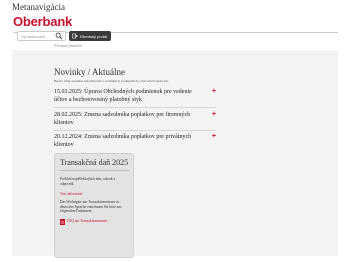 This screenshot has width=350, height=262. What do you see at coordinates (68, 45) in the screenshot?
I see `breadcrumb: Firemná finančia` at bounding box center [68, 45].